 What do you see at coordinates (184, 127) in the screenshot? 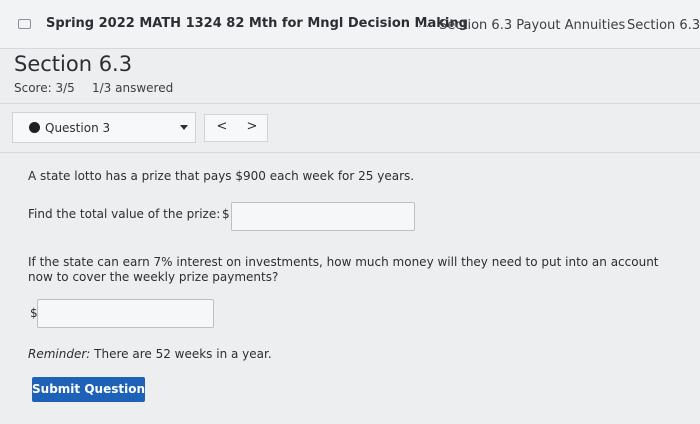
I see `caret-down-icon` at bounding box center [184, 127].